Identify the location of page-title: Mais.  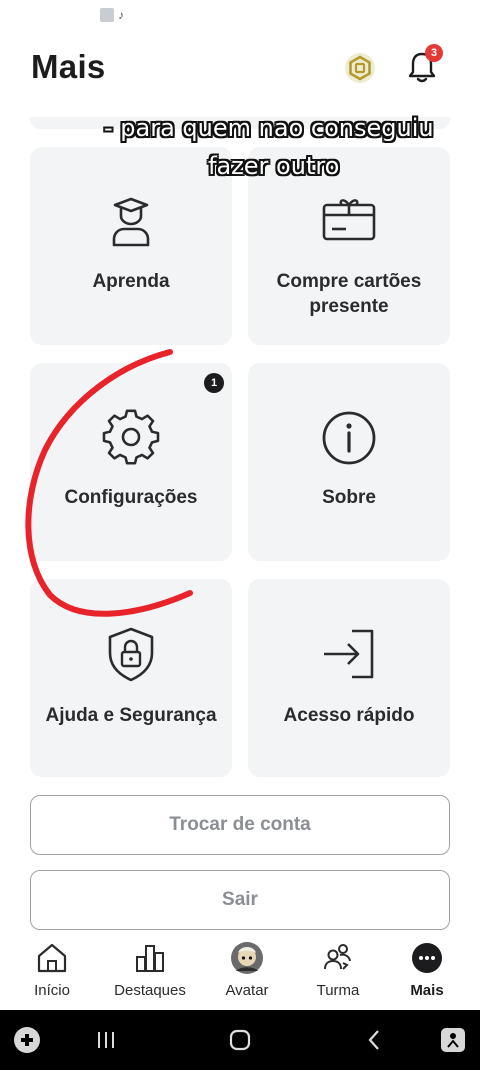
(68, 66).